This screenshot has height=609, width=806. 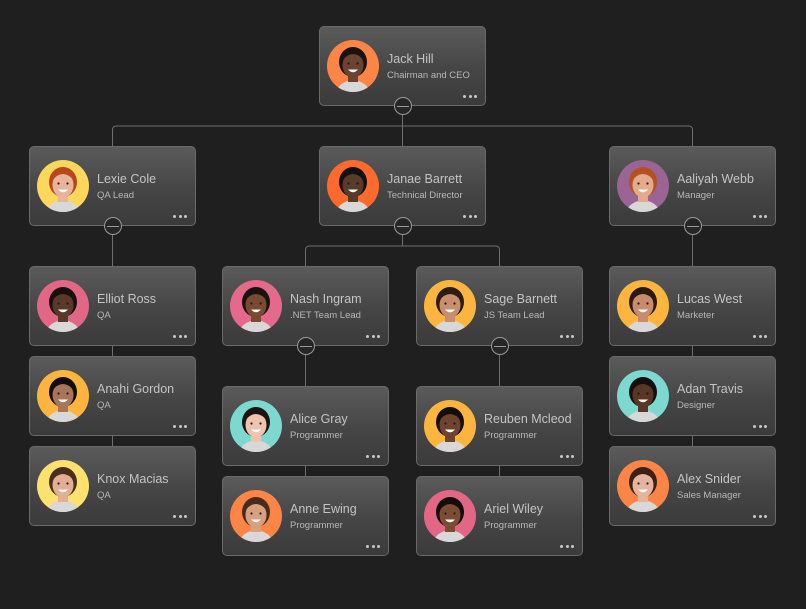 What do you see at coordinates (499, 306) in the screenshot?
I see `org-node-sage: Sage Barnett JS Team Lead` at bounding box center [499, 306].